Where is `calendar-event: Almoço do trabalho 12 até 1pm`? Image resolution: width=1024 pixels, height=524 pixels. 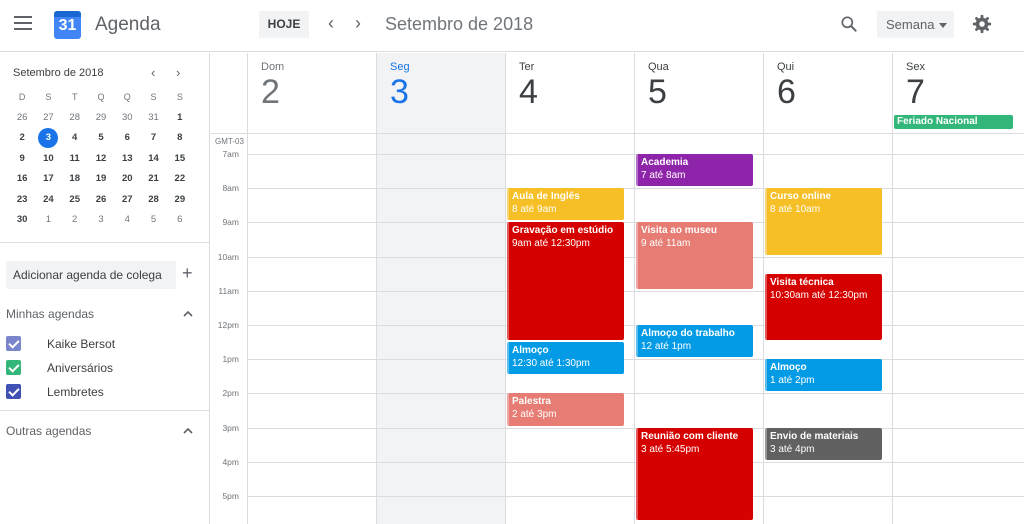 calendar-event: Almoço do trabalho 12 até 1pm is located at coordinates (694, 341).